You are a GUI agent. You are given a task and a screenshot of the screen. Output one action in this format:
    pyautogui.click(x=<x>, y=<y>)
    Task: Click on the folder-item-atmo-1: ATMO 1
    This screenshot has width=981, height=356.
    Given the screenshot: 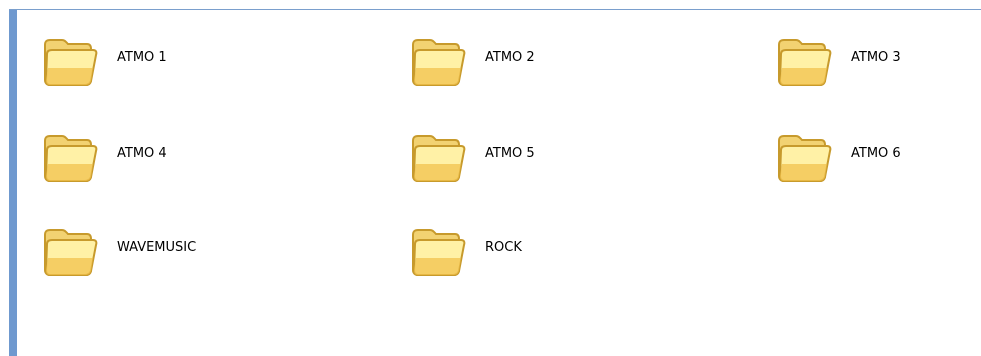 What is the action you would take?
    pyautogui.click(x=165, y=62)
    